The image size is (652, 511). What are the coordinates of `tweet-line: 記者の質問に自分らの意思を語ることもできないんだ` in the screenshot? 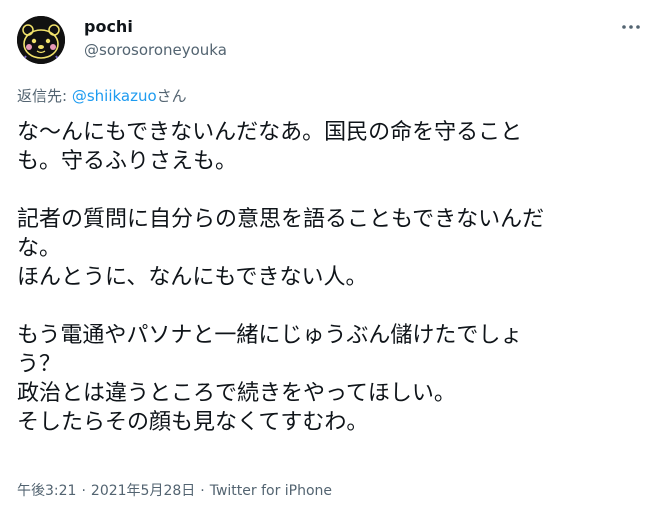 It's located at (281, 219).